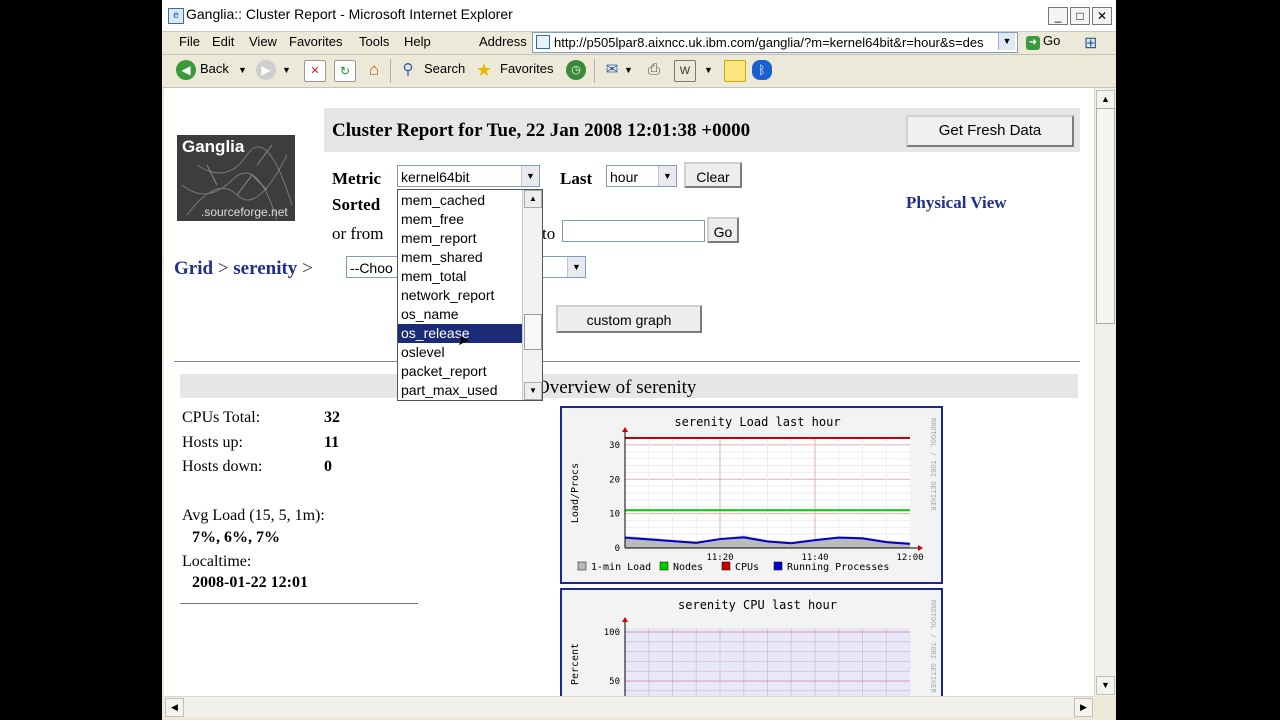 The height and width of the screenshot is (720, 1280). I want to click on overview-title: Overview of serenity, so click(616, 387).